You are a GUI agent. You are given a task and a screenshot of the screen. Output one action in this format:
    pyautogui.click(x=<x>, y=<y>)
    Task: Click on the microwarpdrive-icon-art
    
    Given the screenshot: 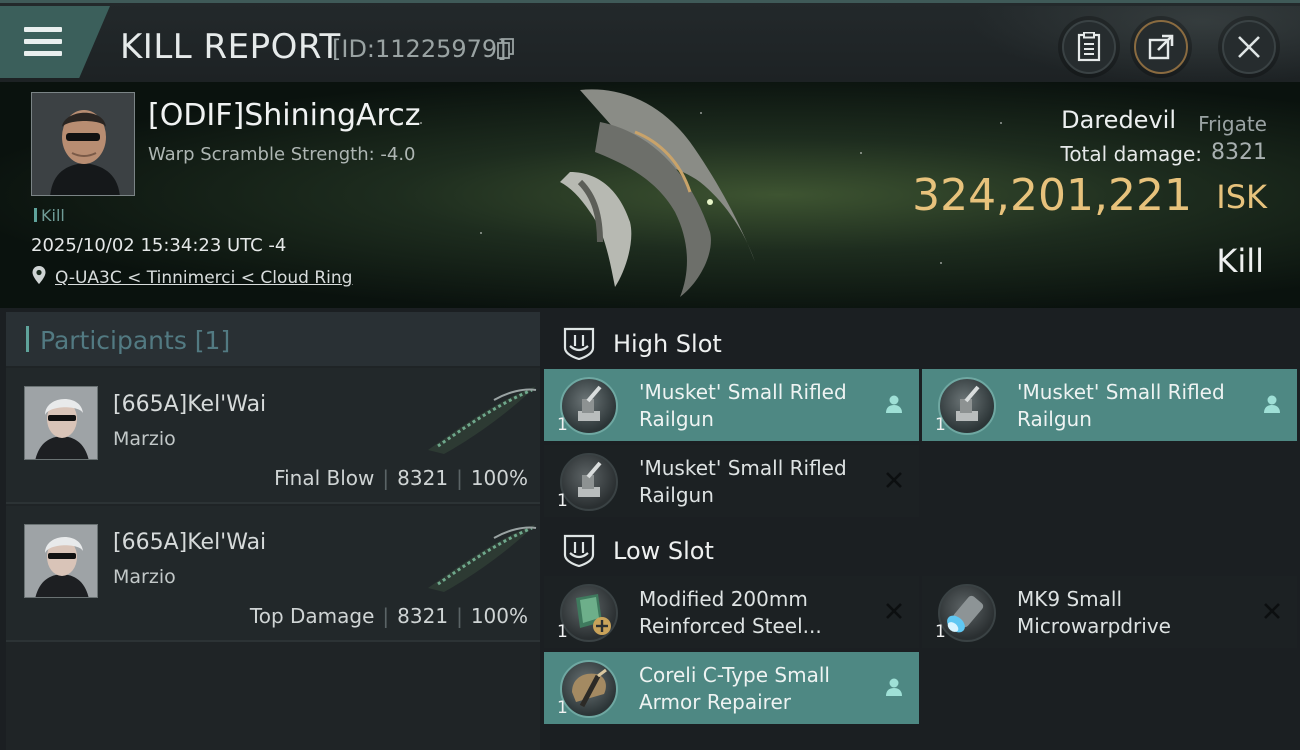 What is the action you would take?
    pyautogui.click(x=965, y=614)
    